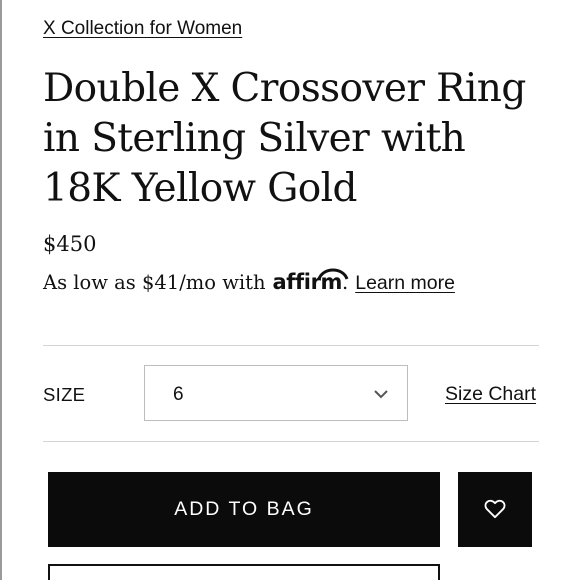  Describe the element at coordinates (70, 244) in the screenshot. I see `product-price: $450` at that location.